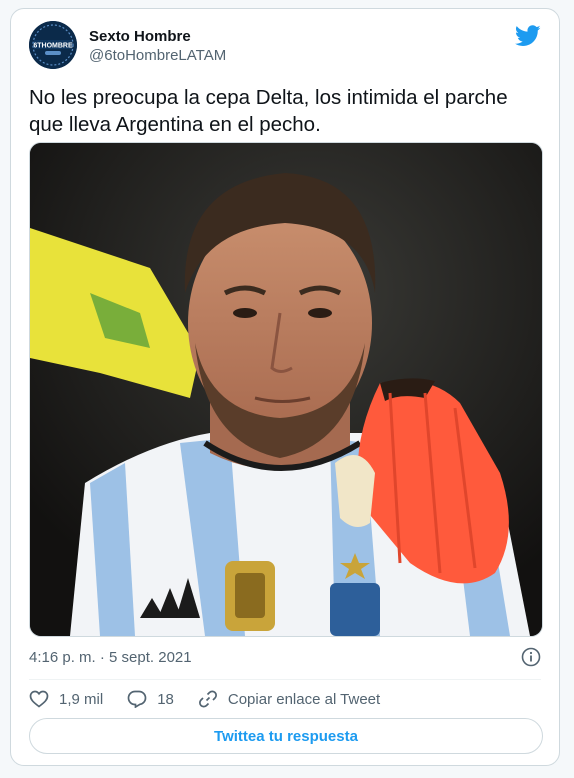  I want to click on reply-input-button: Twittea tu respuesta, so click(286, 736).